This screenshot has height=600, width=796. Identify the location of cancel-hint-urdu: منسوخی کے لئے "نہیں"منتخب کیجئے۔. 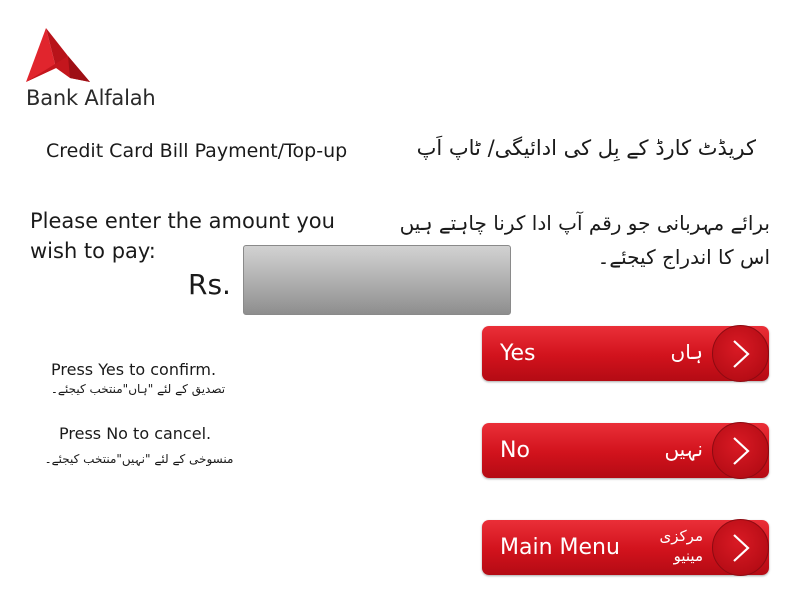
(139, 459).